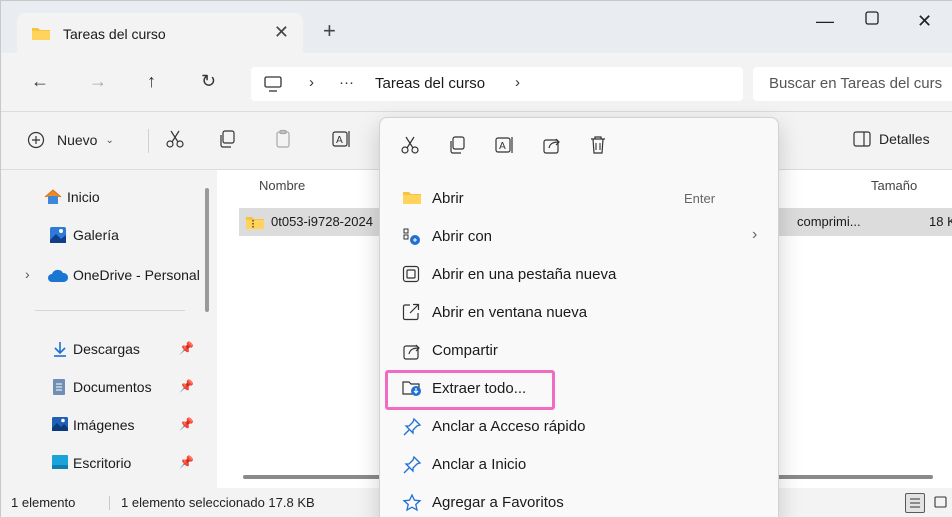 Image resolution: width=952 pixels, height=517 pixels. I want to click on menu-item-abrir: Abrir Enter, so click(579, 198).